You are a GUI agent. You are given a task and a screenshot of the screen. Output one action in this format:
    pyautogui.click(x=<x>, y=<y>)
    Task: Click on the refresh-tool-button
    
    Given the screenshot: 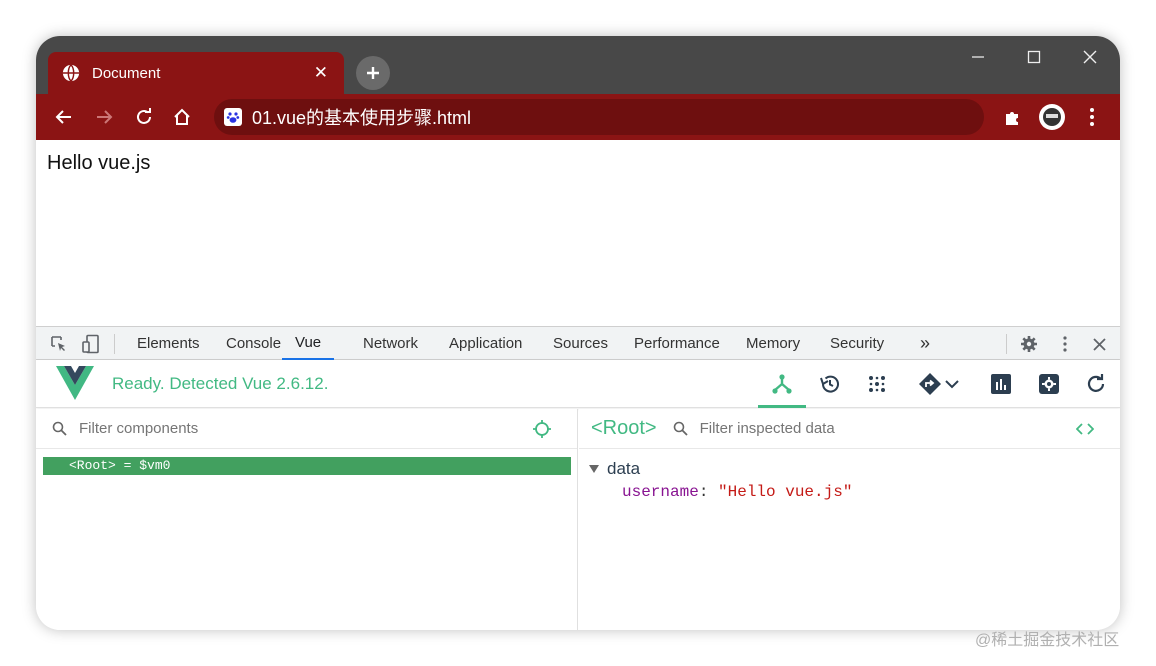 What is the action you would take?
    pyautogui.click(x=1096, y=384)
    